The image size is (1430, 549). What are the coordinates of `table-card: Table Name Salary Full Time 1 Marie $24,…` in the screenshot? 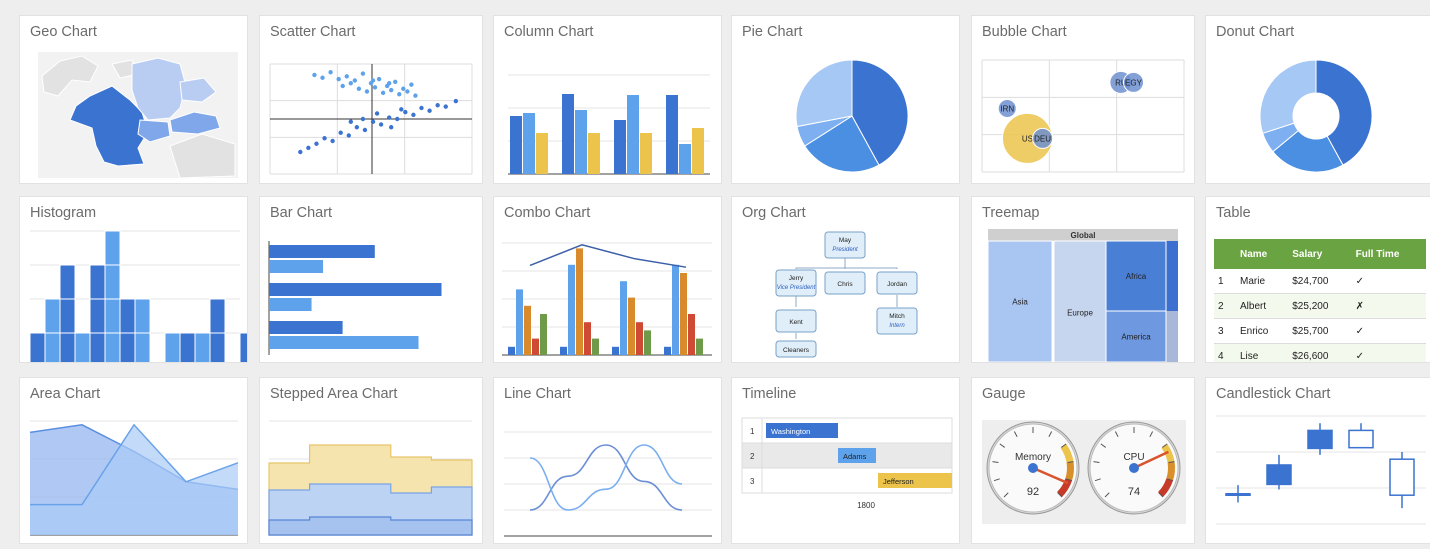 It's located at (1318, 279).